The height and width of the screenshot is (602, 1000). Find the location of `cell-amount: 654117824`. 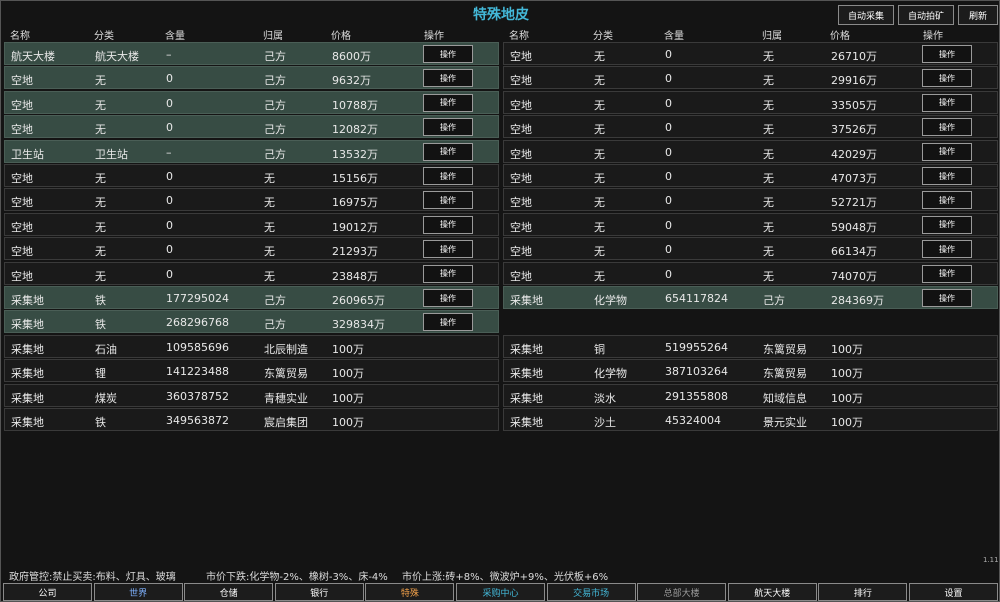

cell-amount: 654117824 is located at coordinates (696, 298).